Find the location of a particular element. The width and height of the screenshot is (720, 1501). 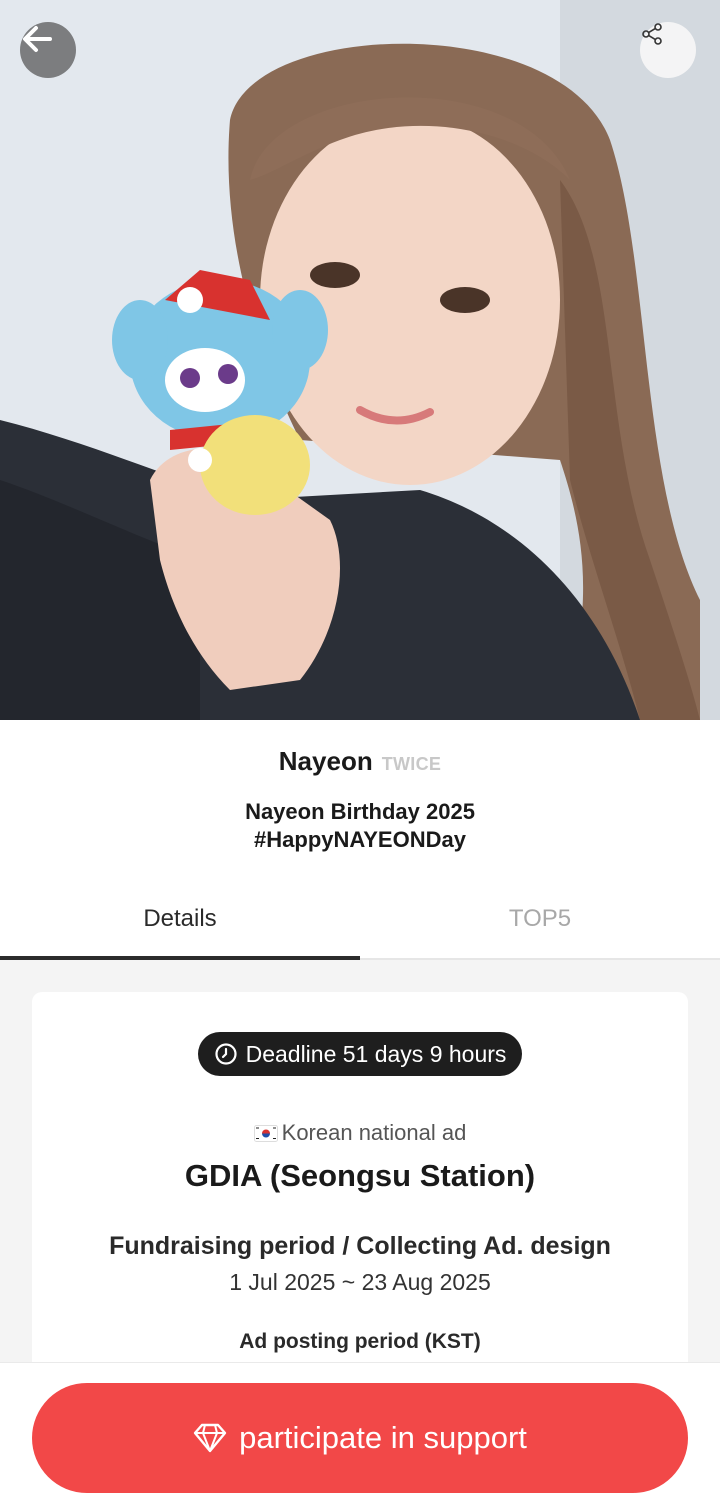

participate-button: participate in support is located at coordinates (360, 1438).